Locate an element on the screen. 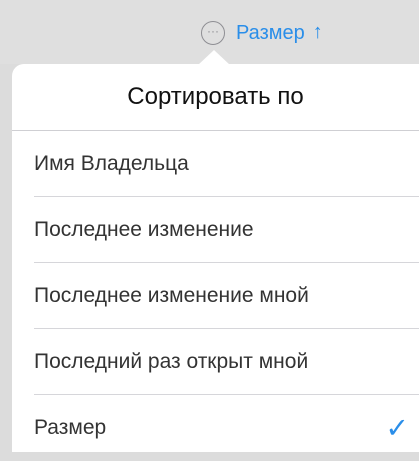 This screenshot has width=419, height=461. sort-option-last-modified: Последнее изменение is located at coordinates (215, 230).